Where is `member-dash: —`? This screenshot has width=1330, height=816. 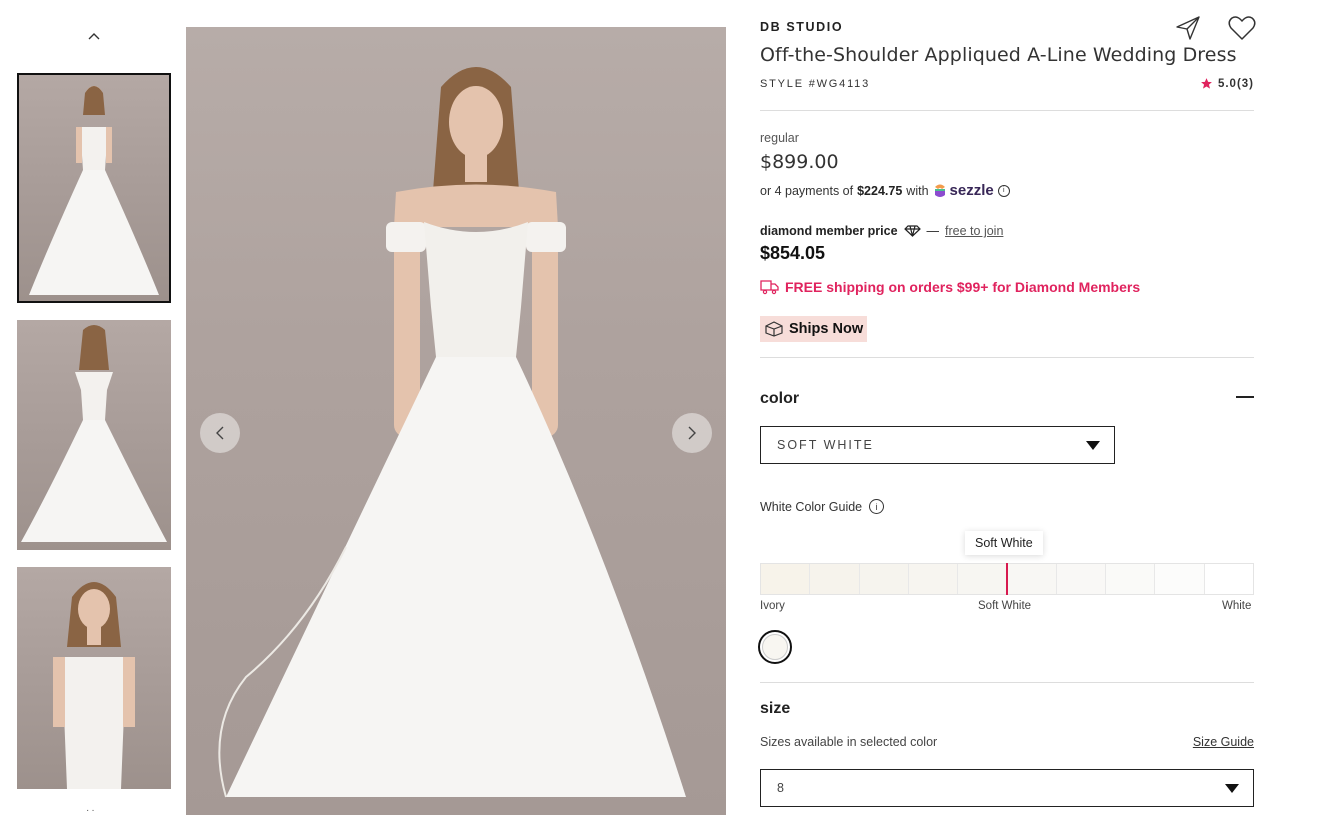 member-dash: — is located at coordinates (933, 231).